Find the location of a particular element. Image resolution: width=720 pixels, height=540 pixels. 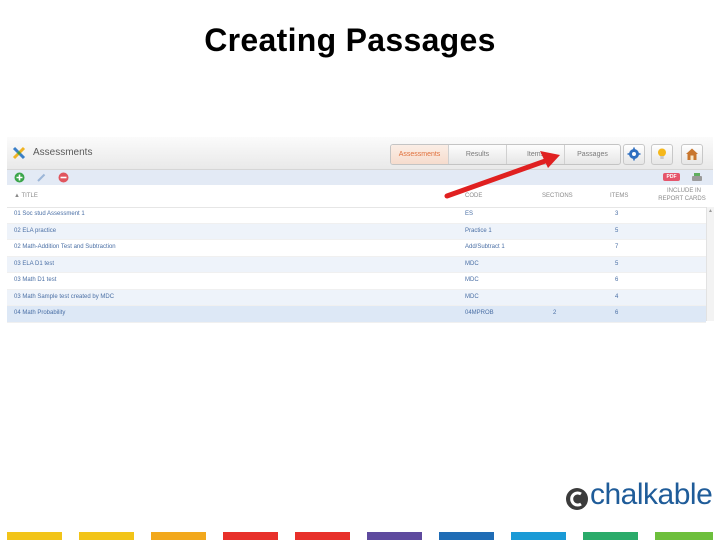

home-icon is located at coordinates (692, 154).